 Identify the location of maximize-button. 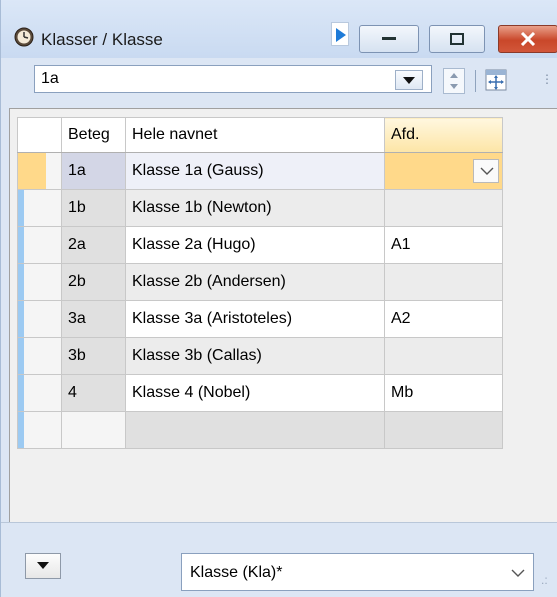
(457, 39).